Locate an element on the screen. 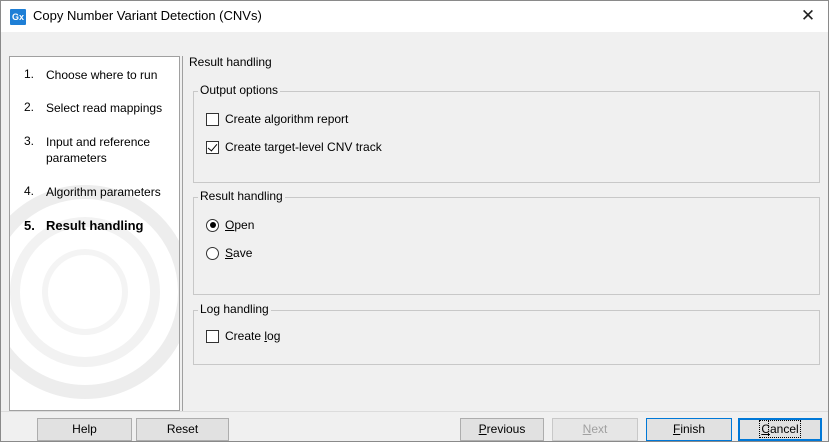  footer-separator is located at coordinates (414, 411).